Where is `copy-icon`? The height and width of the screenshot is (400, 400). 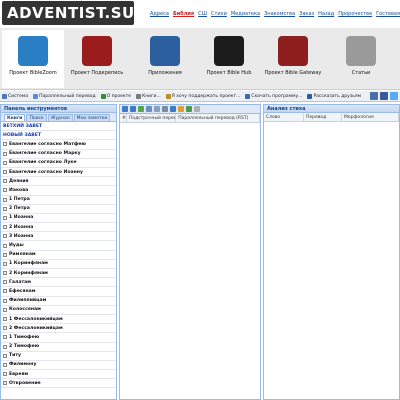
copy-icon is located at coordinates (157, 109).